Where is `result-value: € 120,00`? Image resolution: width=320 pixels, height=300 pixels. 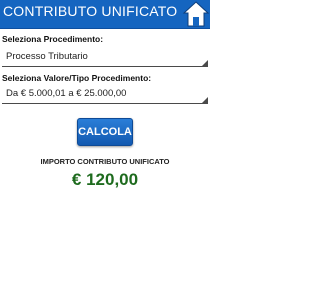 result-value: € 120,00 is located at coordinates (105, 179).